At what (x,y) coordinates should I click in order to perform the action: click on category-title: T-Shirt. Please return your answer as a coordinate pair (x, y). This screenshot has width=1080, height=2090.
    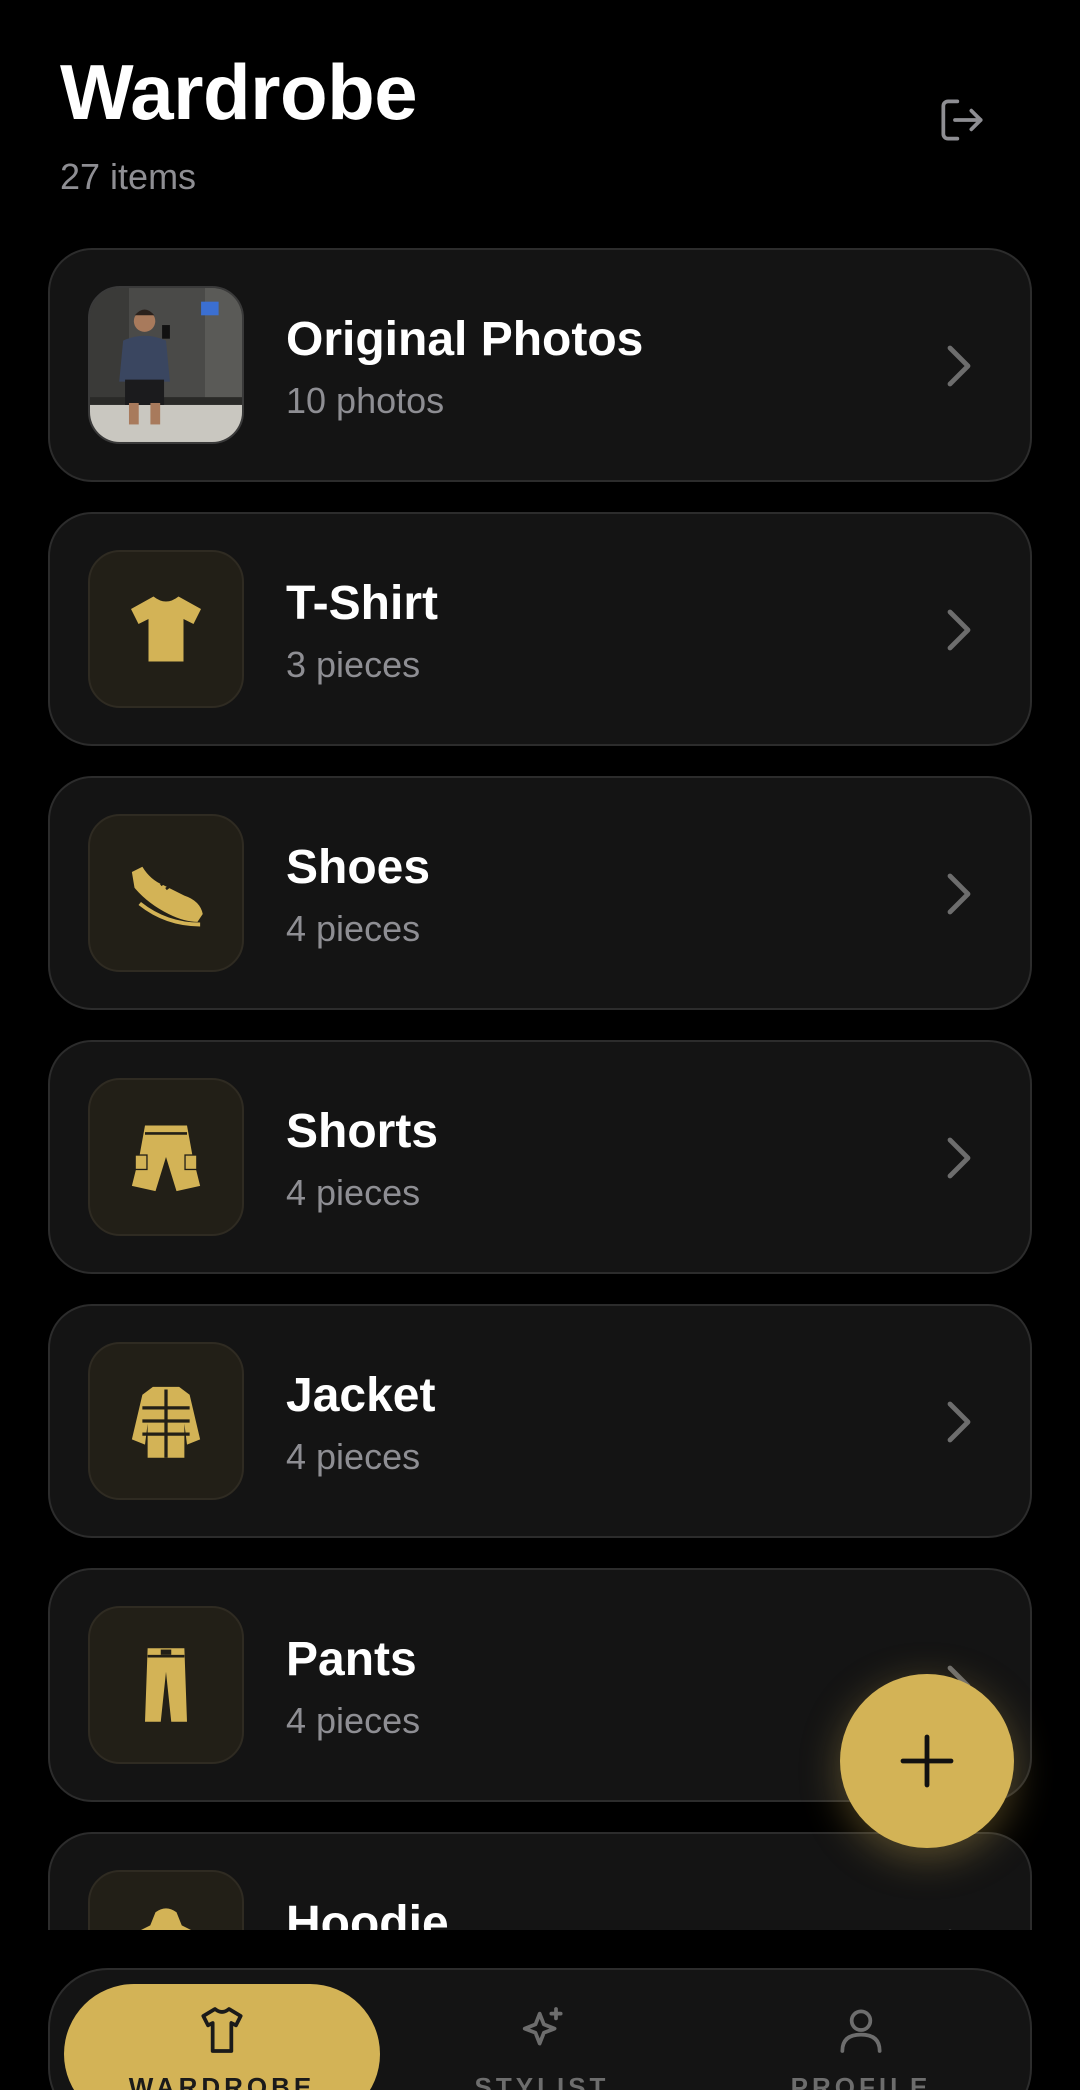
    Looking at the image, I should click on (362, 603).